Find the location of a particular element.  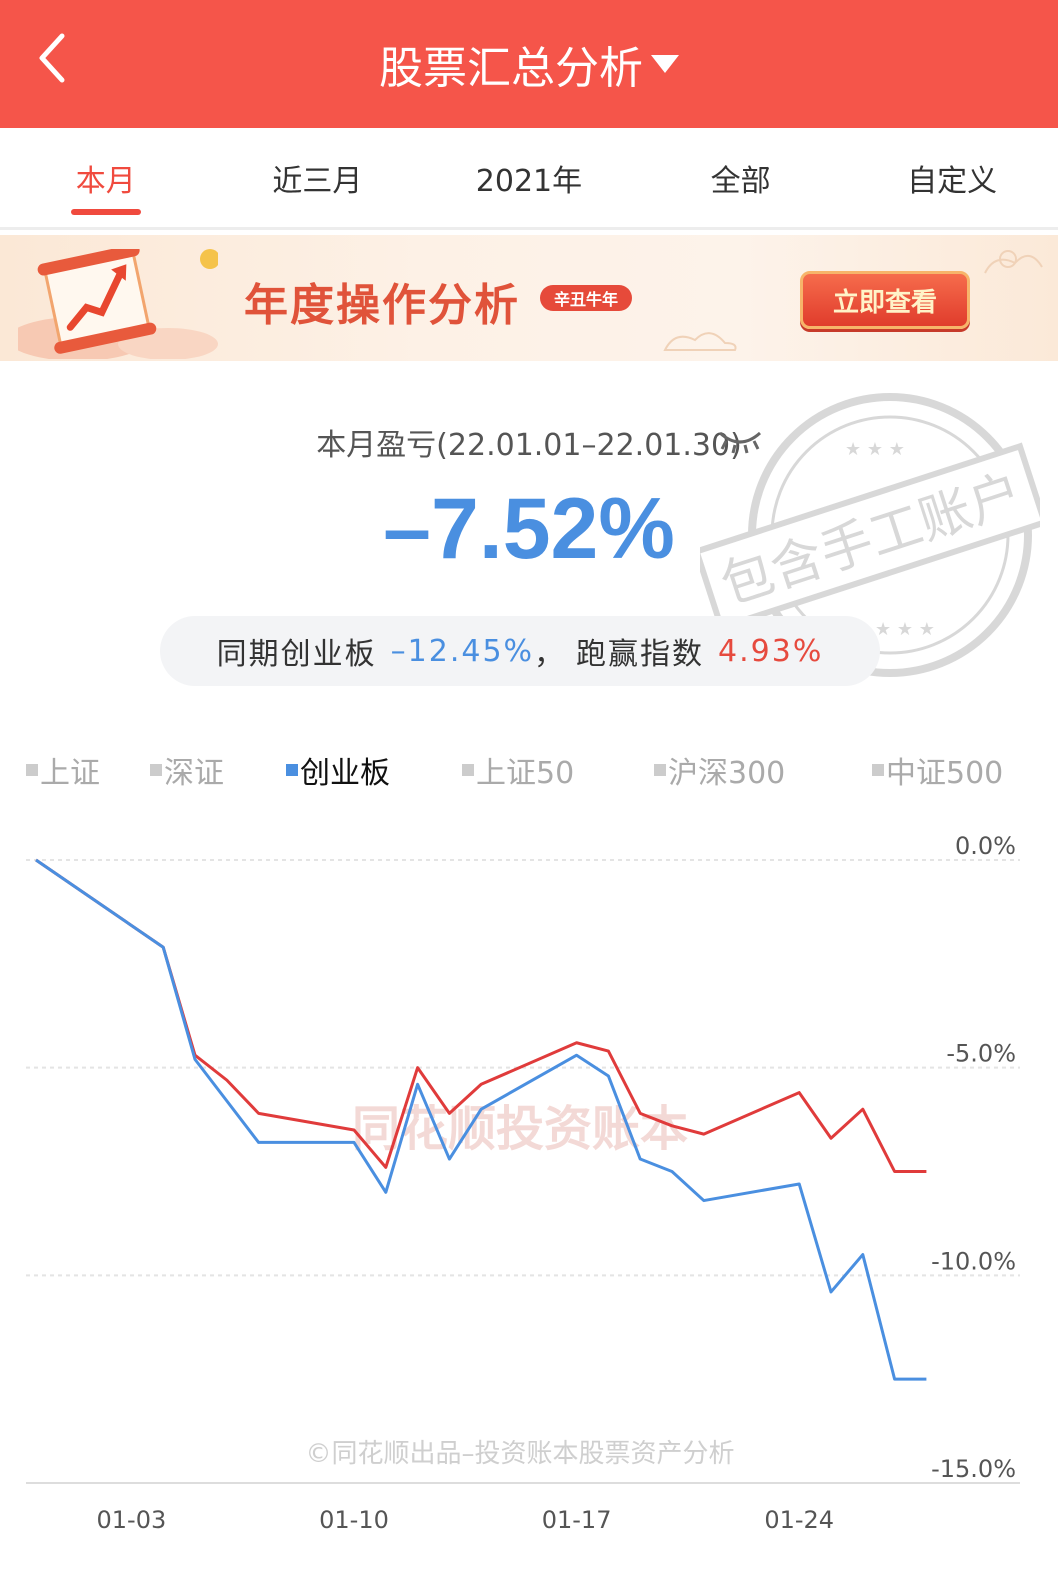

tab-three-months: 近三月 is located at coordinates (318, 177).